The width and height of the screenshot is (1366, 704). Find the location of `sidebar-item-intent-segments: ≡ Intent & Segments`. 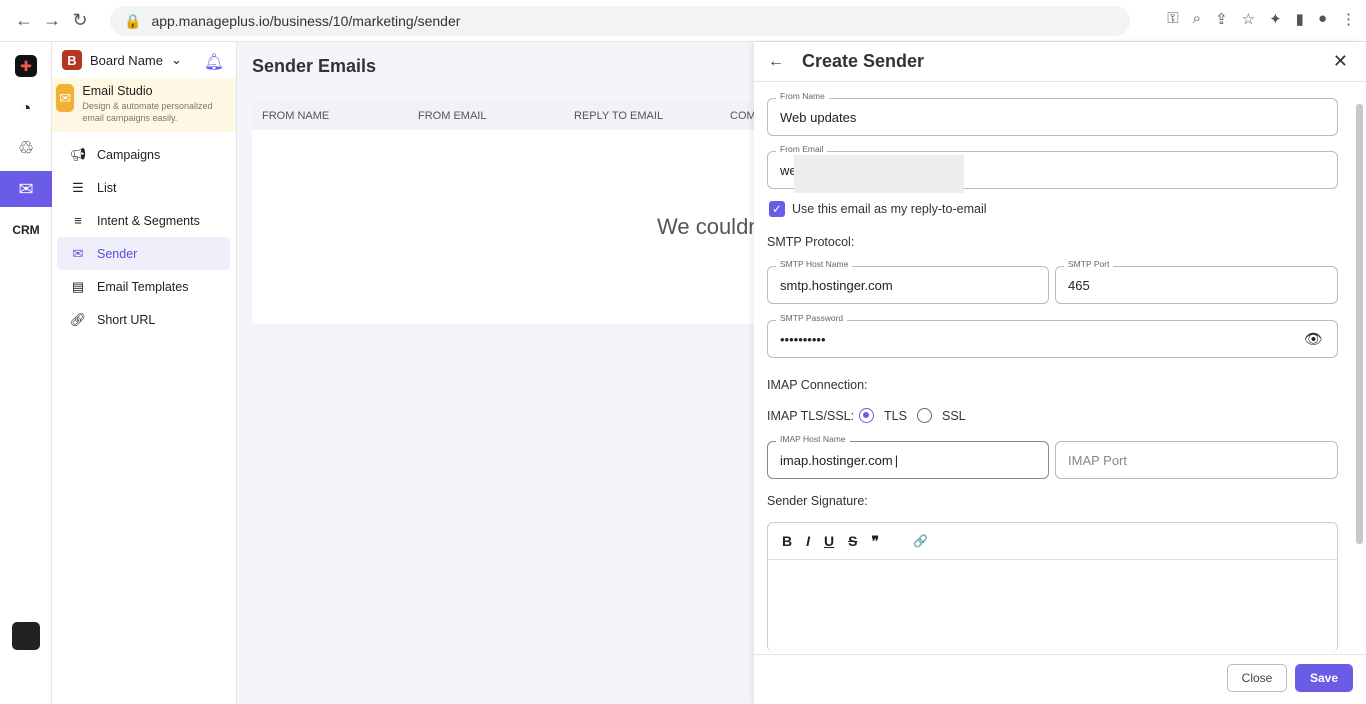

sidebar-item-intent-segments: ≡ Intent & Segments is located at coordinates (143, 220).